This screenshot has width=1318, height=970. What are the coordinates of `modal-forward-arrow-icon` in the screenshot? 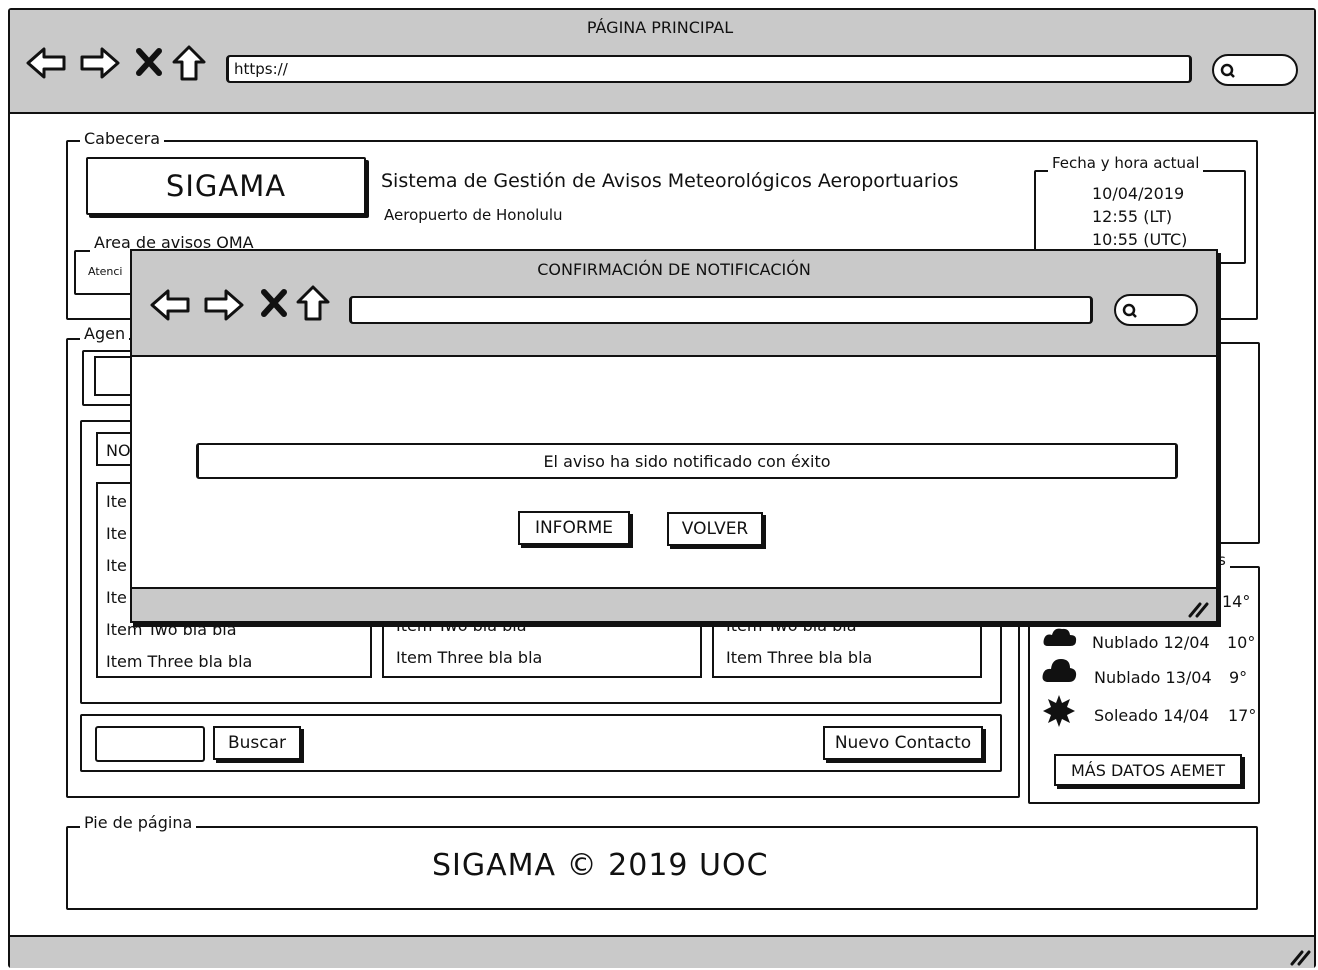 It's located at (224, 305).